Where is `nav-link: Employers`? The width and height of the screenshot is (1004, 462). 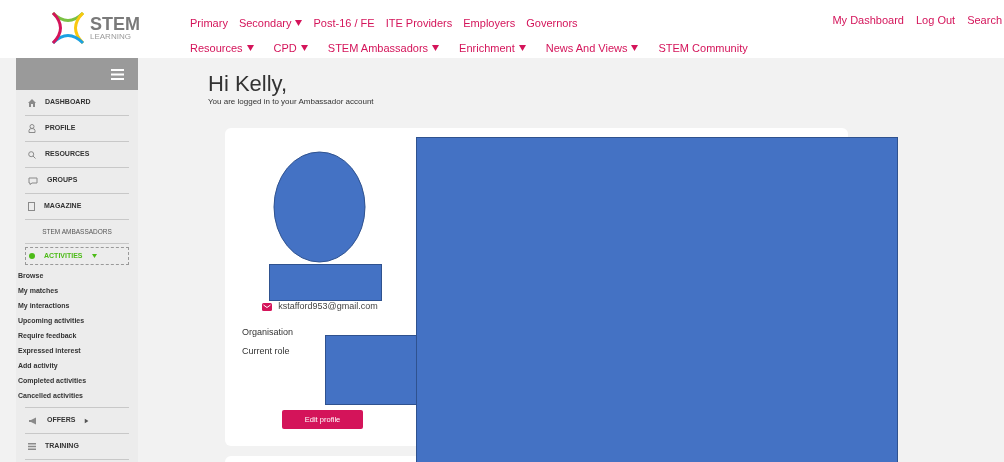
nav-link: Employers is located at coordinates (489, 23).